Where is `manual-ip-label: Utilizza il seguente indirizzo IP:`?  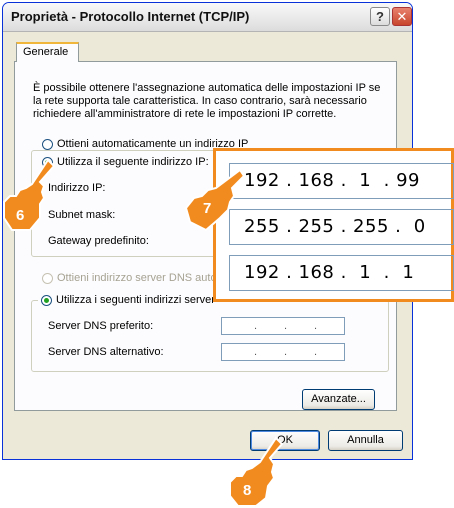
manual-ip-label: Utilizza il seguente indirizzo IP: is located at coordinates (133, 162).